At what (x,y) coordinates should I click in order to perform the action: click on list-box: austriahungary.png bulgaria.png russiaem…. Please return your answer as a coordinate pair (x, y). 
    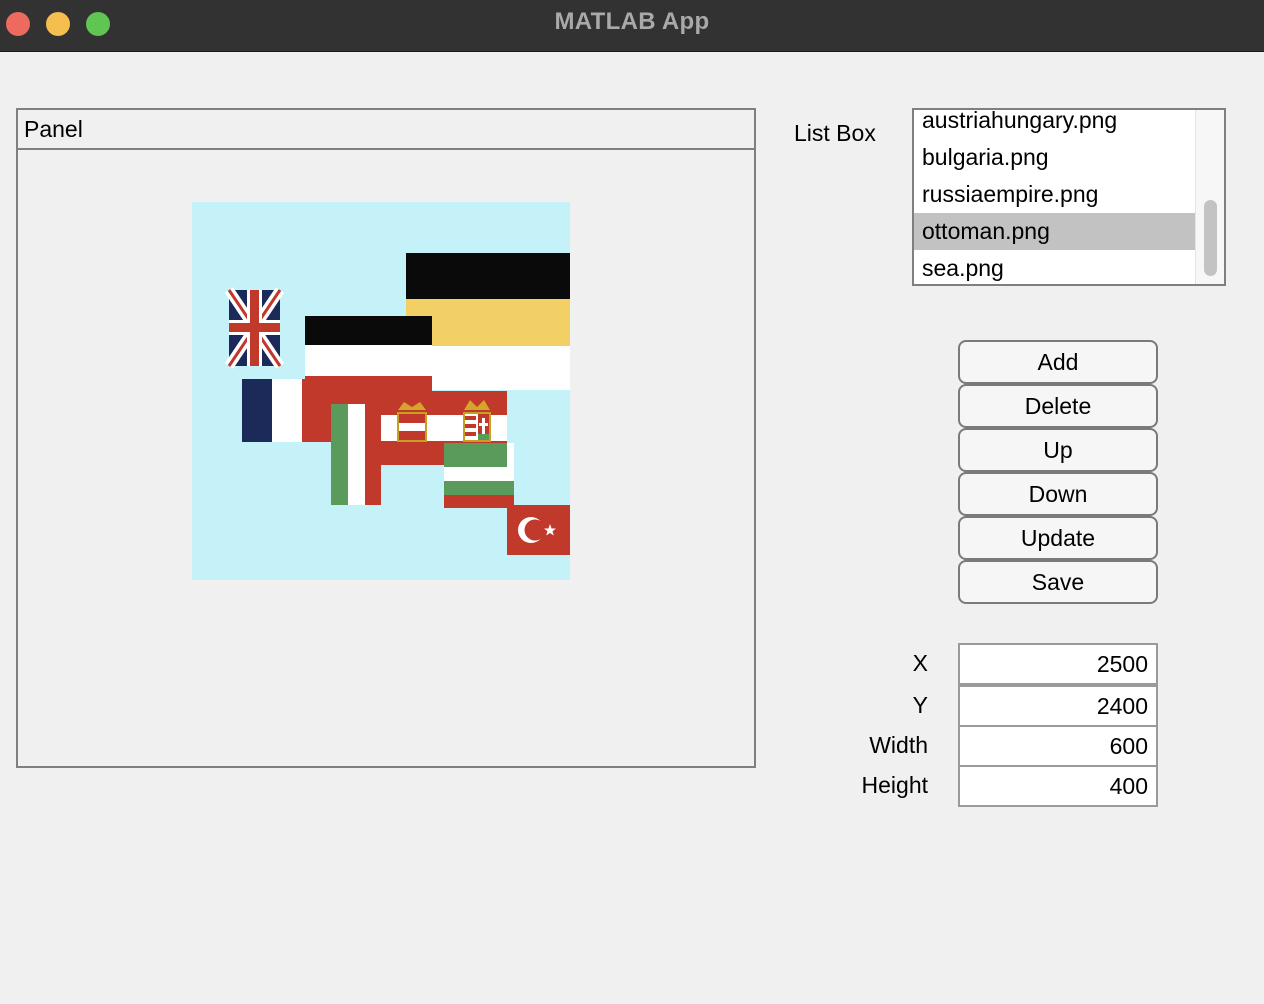
    Looking at the image, I should click on (1069, 197).